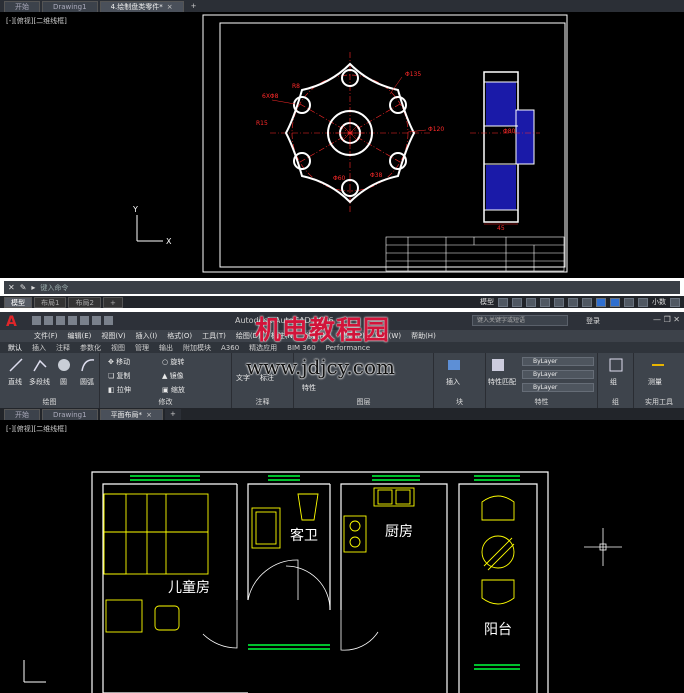 The width and height of the screenshot is (684, 693). I want to click on new-layout-button: +, so click(112, 302).